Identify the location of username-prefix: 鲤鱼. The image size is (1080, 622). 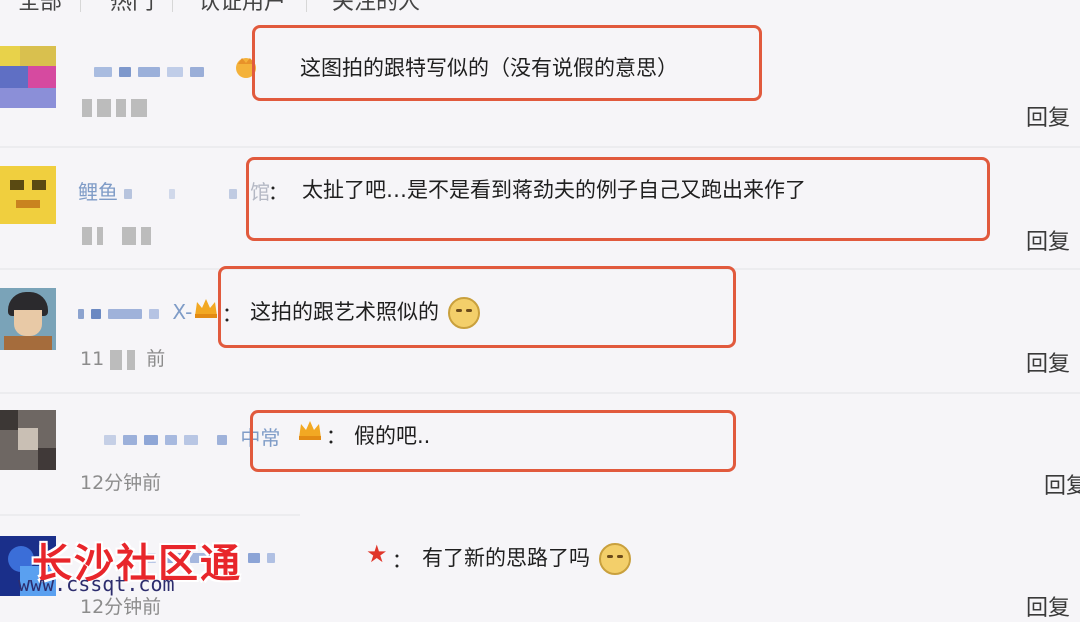
(98, 192).